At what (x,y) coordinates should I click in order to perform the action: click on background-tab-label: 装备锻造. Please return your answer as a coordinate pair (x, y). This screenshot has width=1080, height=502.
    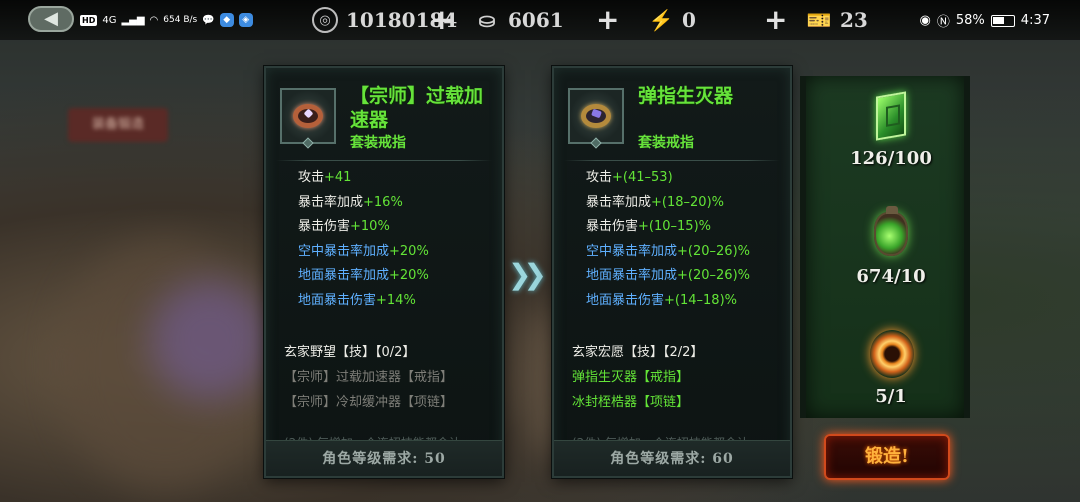
    Looking at the image, I should click on (118, 125).